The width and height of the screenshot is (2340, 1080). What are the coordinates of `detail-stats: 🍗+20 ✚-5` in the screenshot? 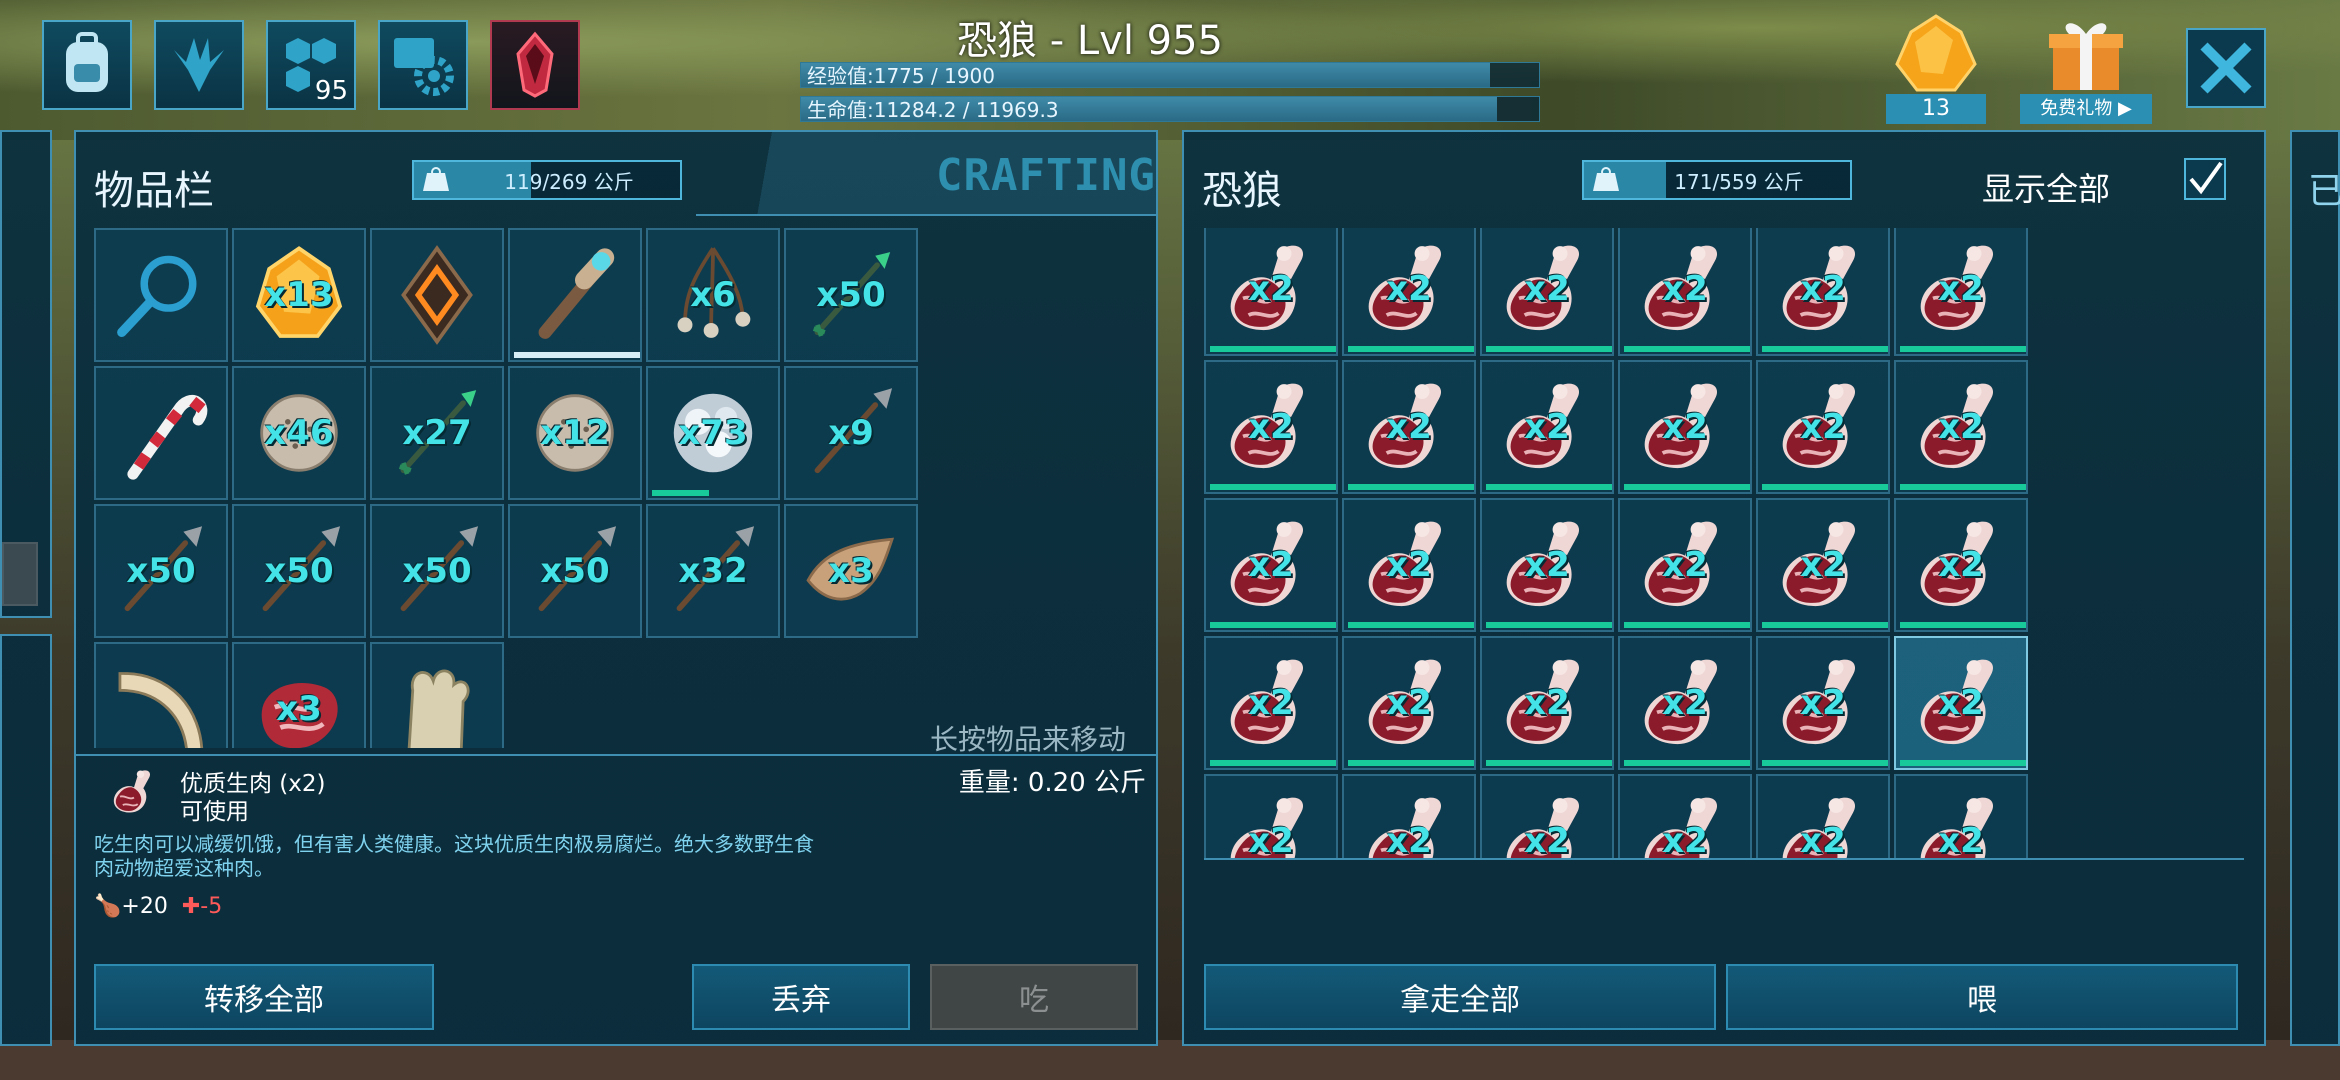 It's located at (158, 906).